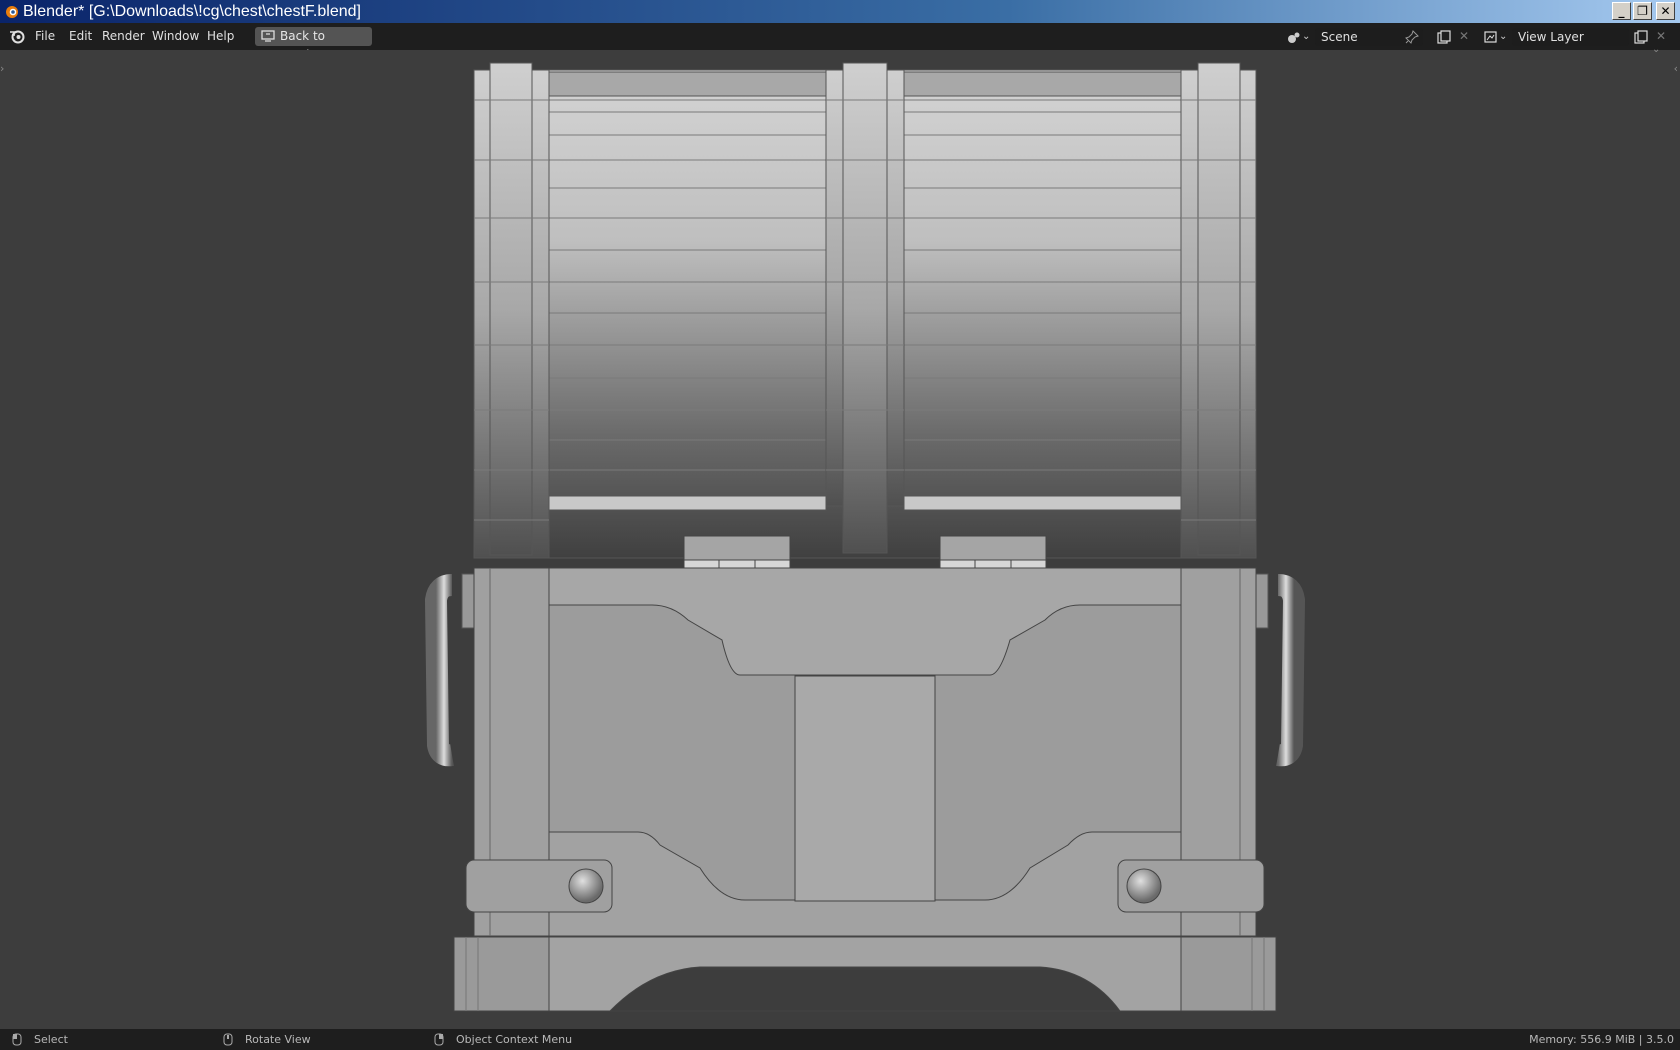 The height and width of the screenshot is (1050, 1680). I want to click on view-layer-field: View Layer, so click(1570, 37).